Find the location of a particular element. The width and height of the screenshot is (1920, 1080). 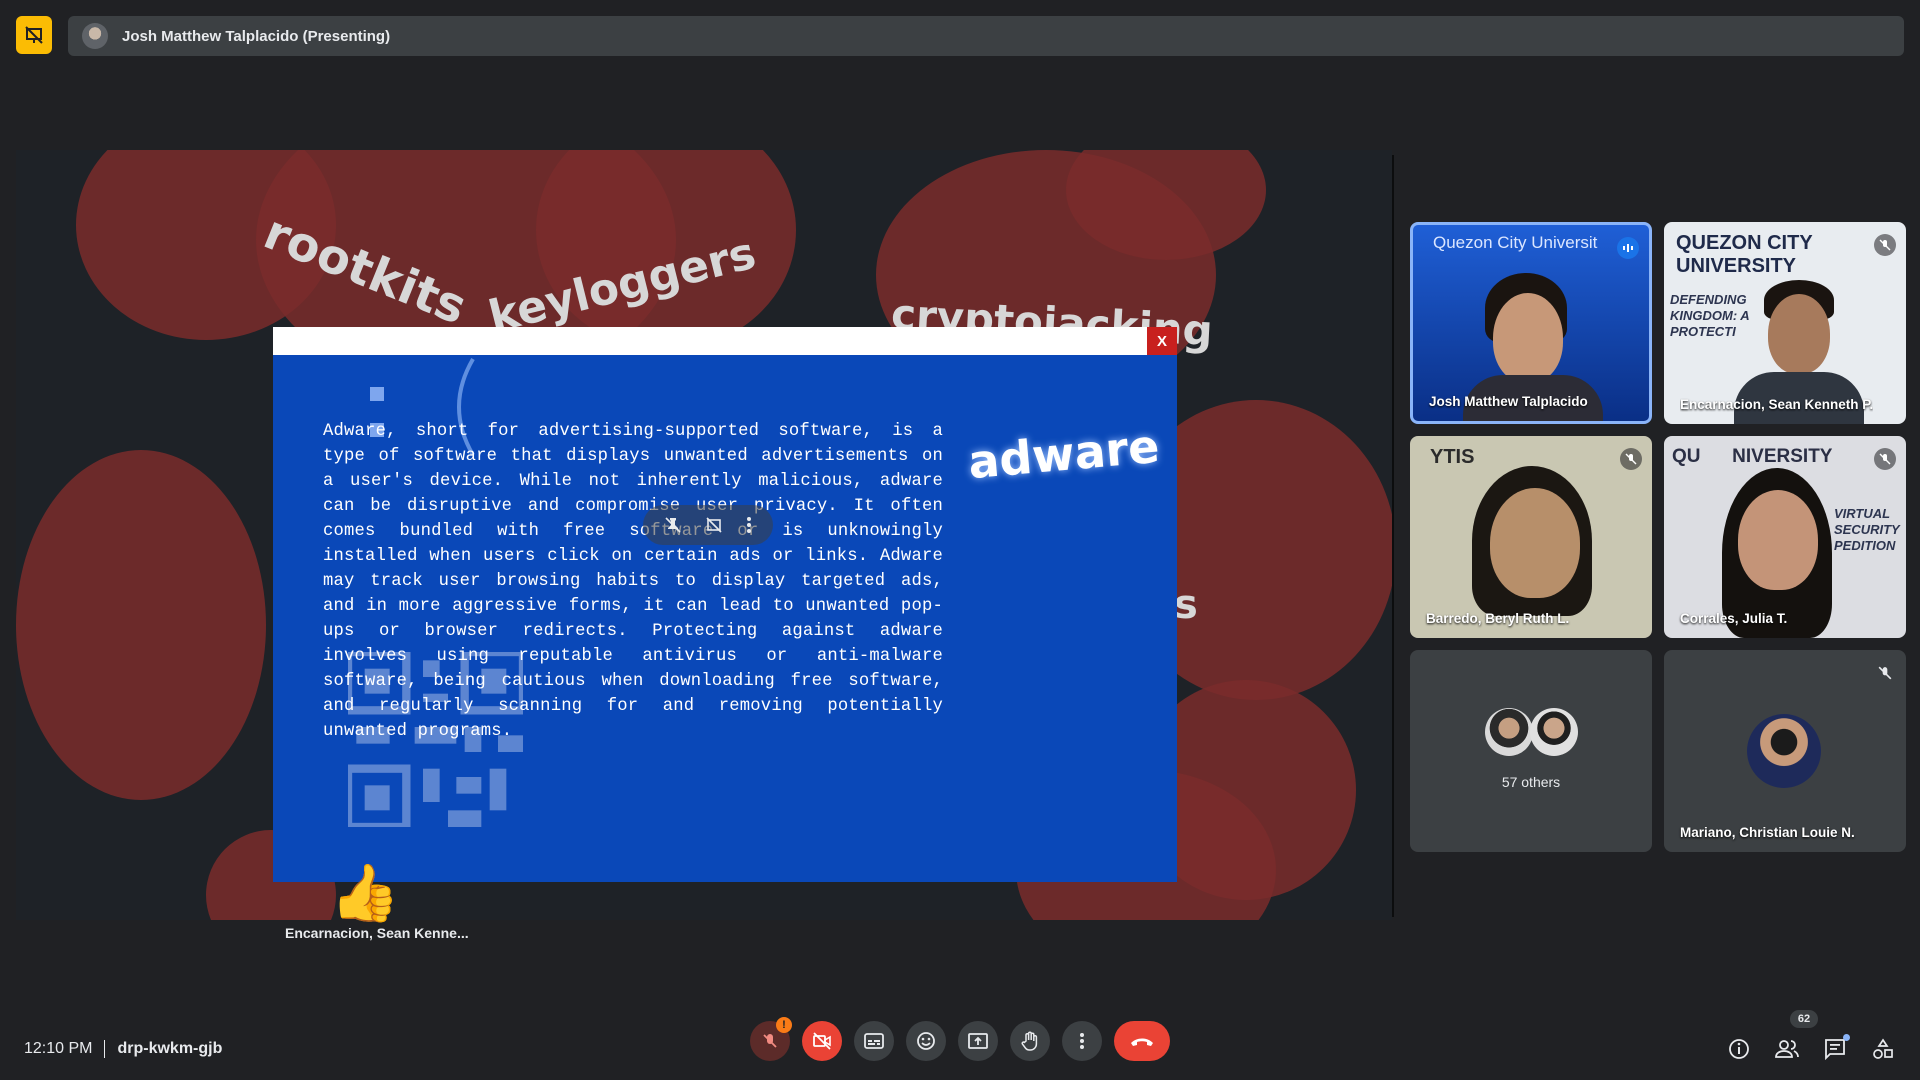

participant-name: Barredo, Beryl Ruth L. is located at coordinates (1498, 618).